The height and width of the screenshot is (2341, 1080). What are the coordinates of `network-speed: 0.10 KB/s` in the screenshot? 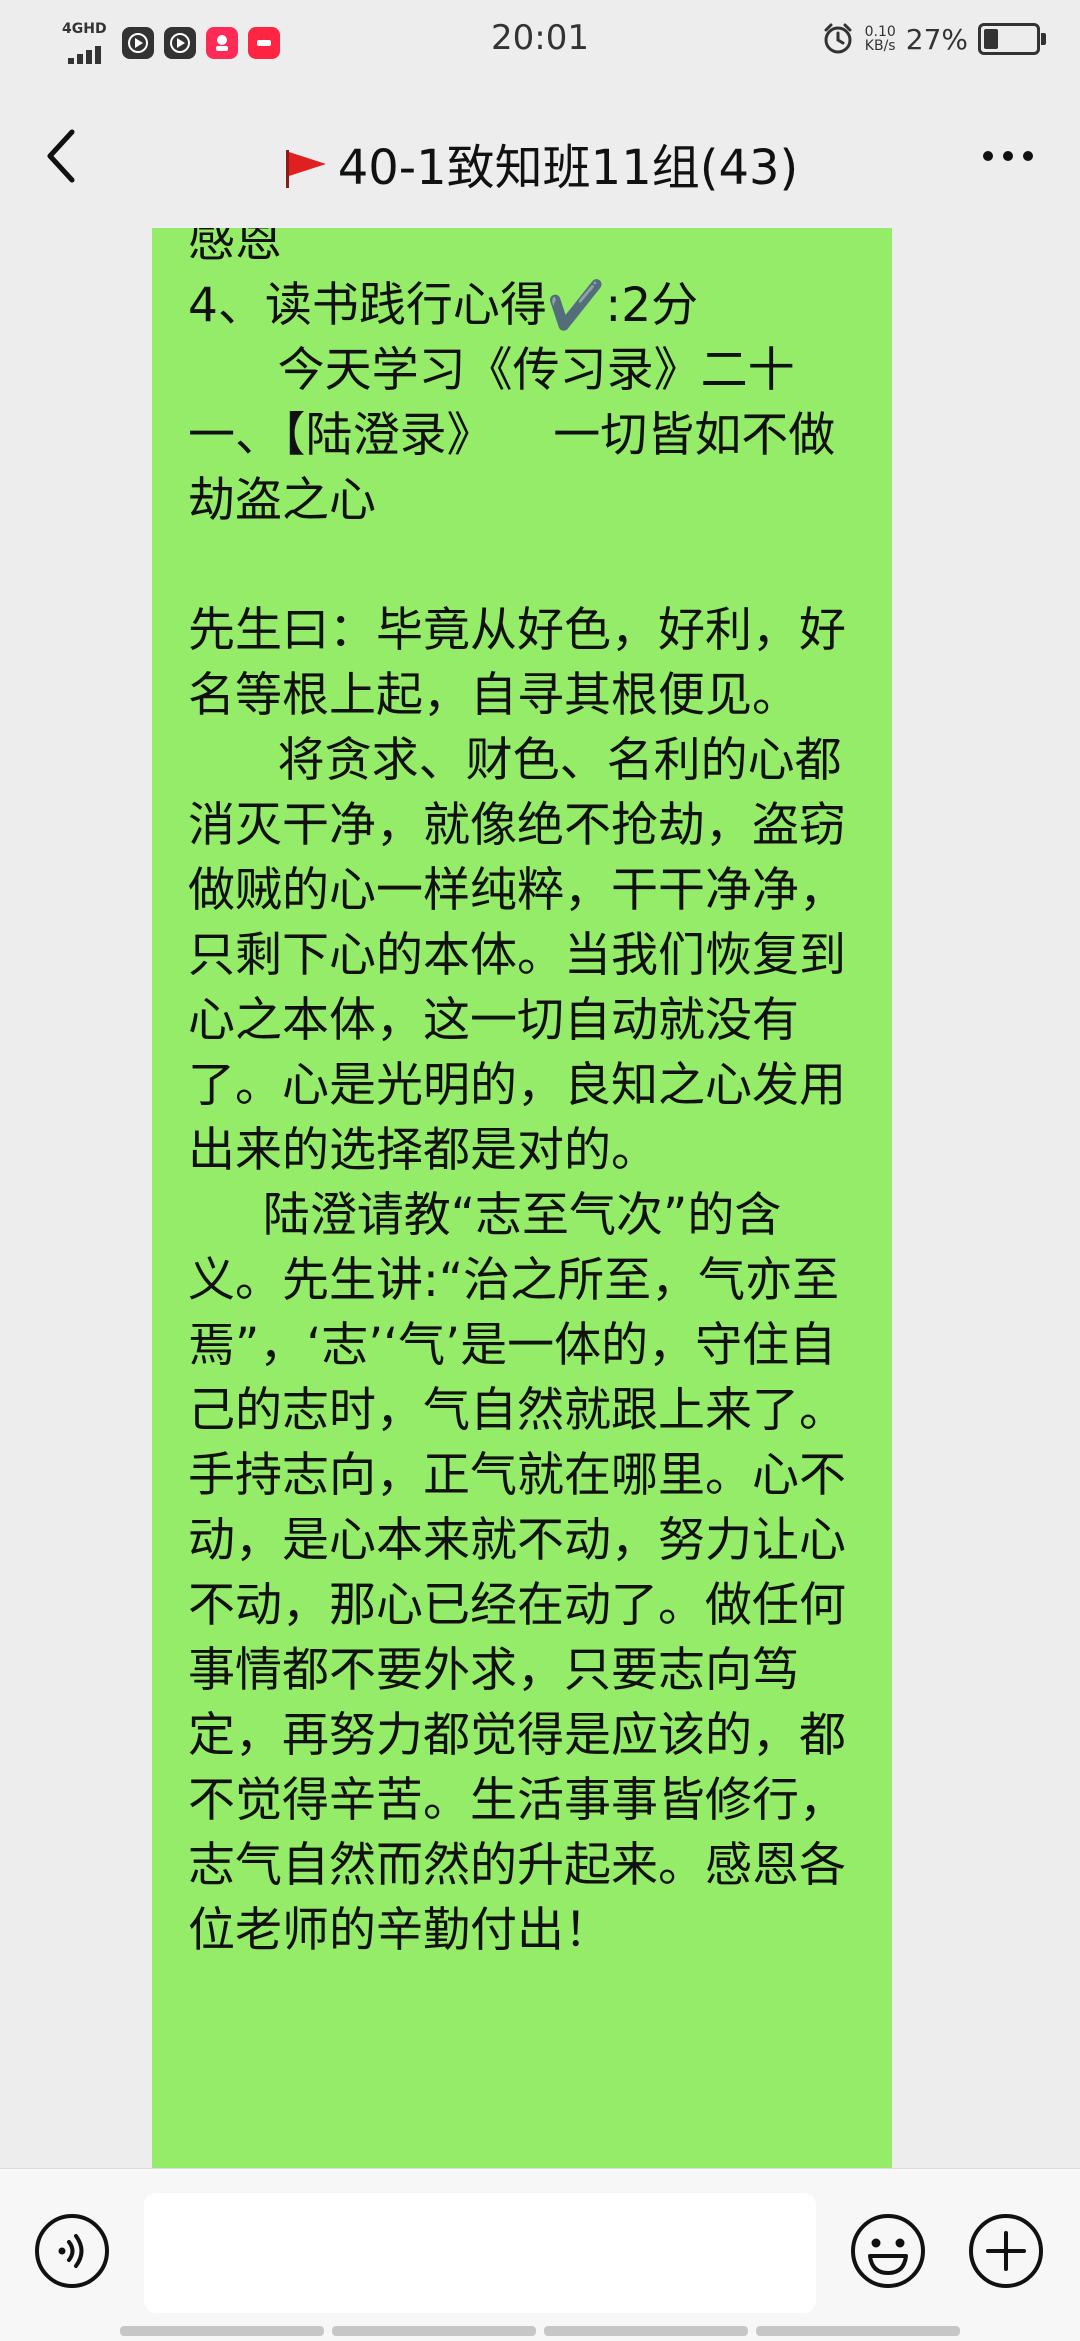 It's located at (880, 39).